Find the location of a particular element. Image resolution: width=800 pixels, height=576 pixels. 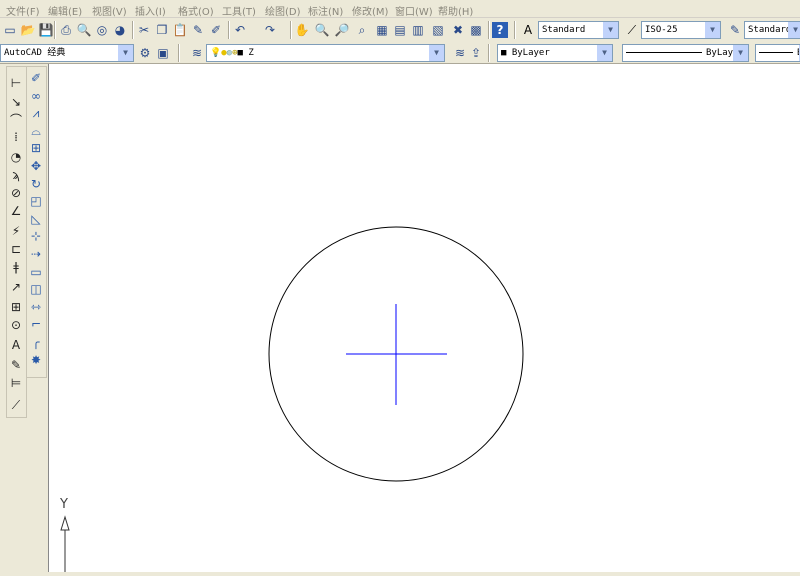

menu-item: 格式(O) is located at coordinates (196, 10).